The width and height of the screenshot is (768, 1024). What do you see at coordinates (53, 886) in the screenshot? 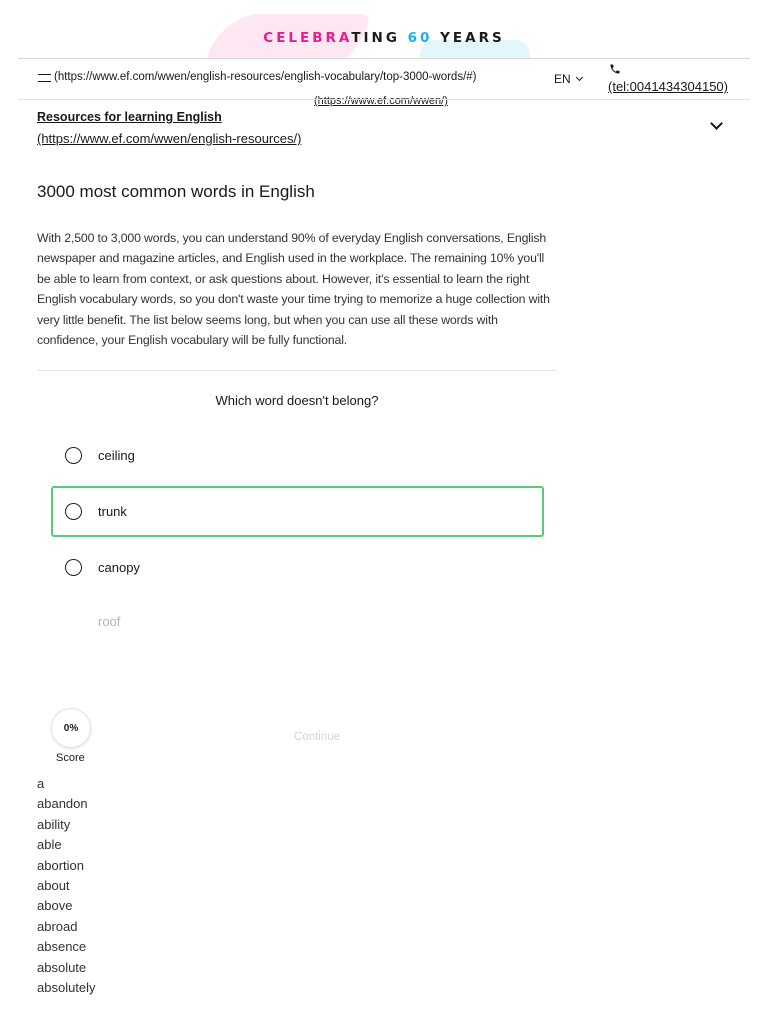
I see `list-item: about` at bounding box center [53, 886].